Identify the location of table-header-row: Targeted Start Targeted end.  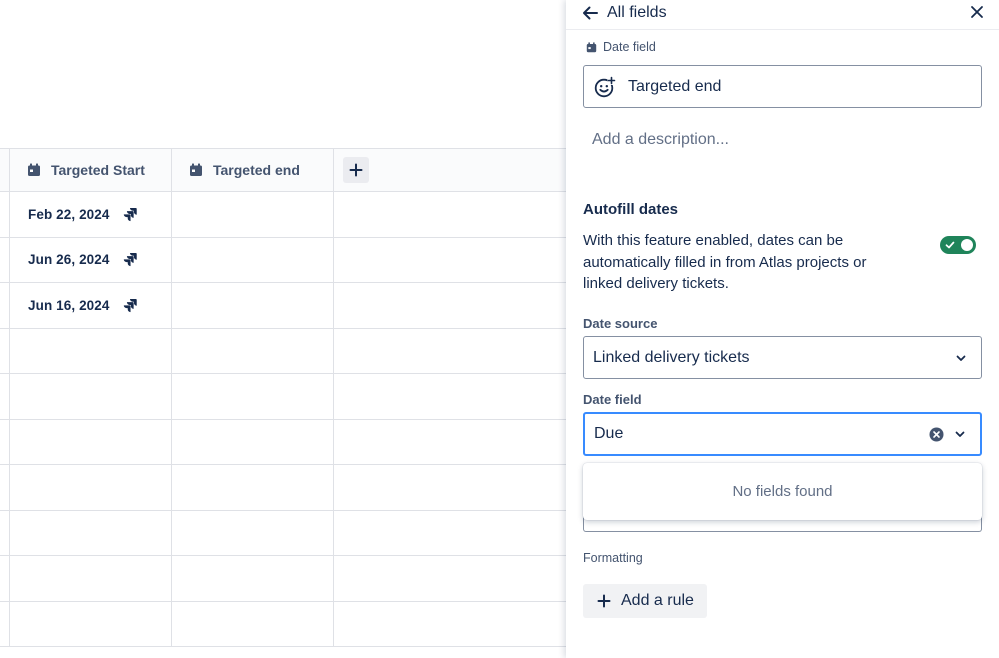
(283, 170).